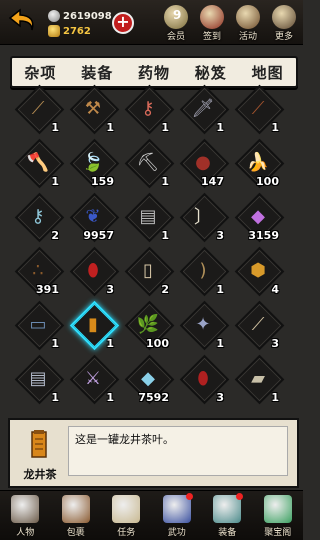  I want to click on banana-icon: 🍌, so click(258, 162).